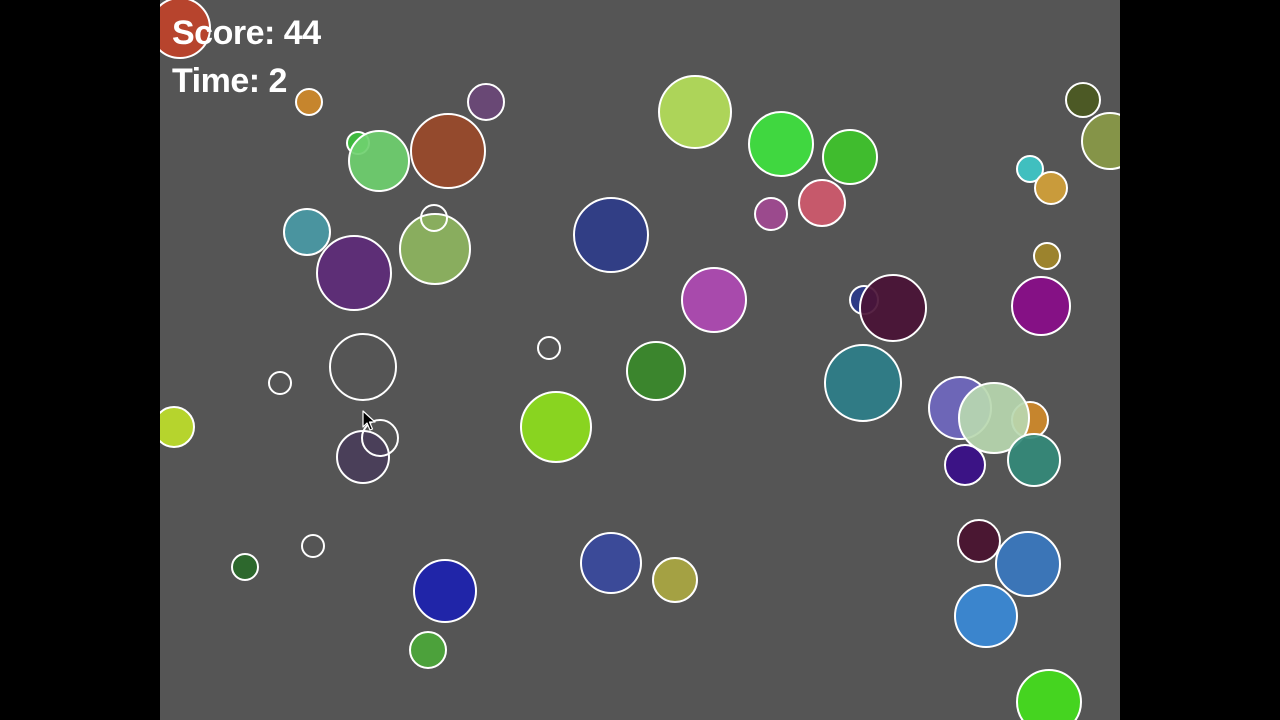 This screenshot has height=720, width=1280. I want to click on time-value: 2, so click(278, 81).